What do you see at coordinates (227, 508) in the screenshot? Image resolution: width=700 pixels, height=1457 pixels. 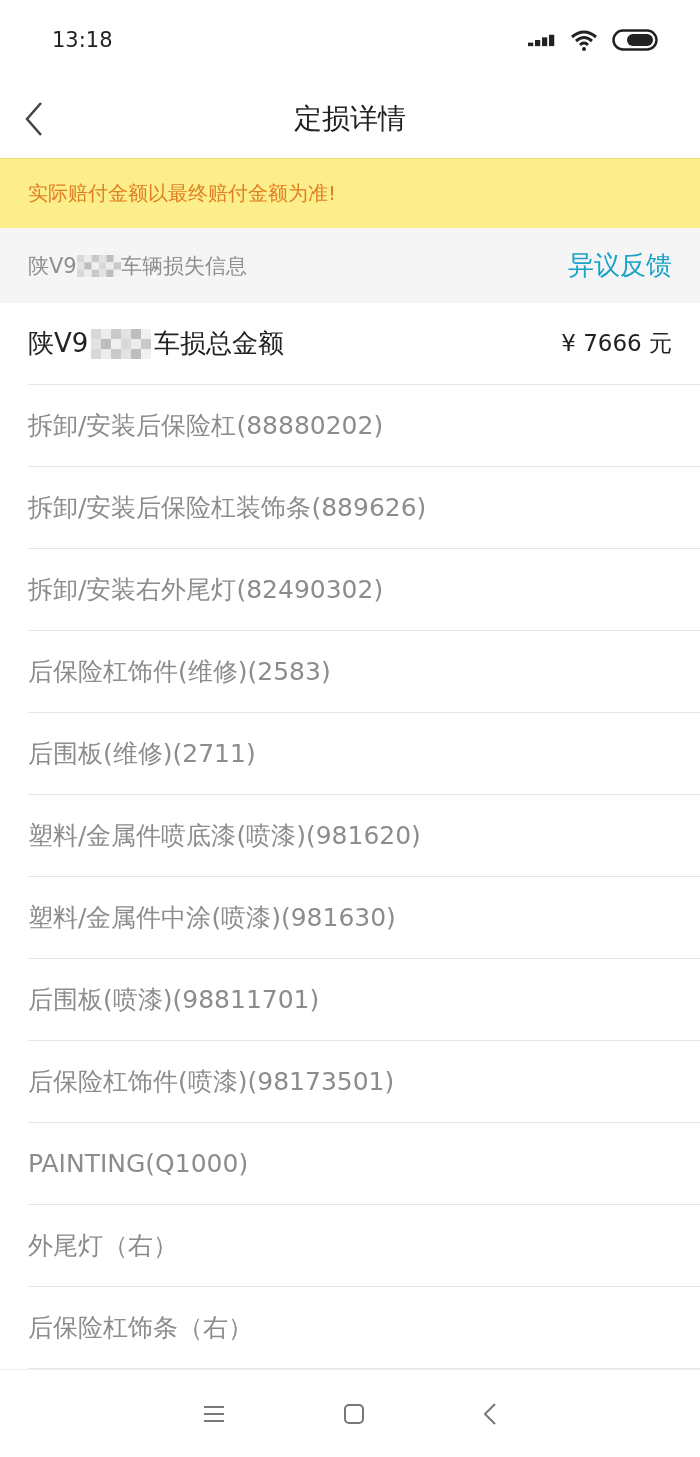 I see `damage-item: 拆卸/安装后保险杠装饰条(889626)` at bounding box center [227, 508].